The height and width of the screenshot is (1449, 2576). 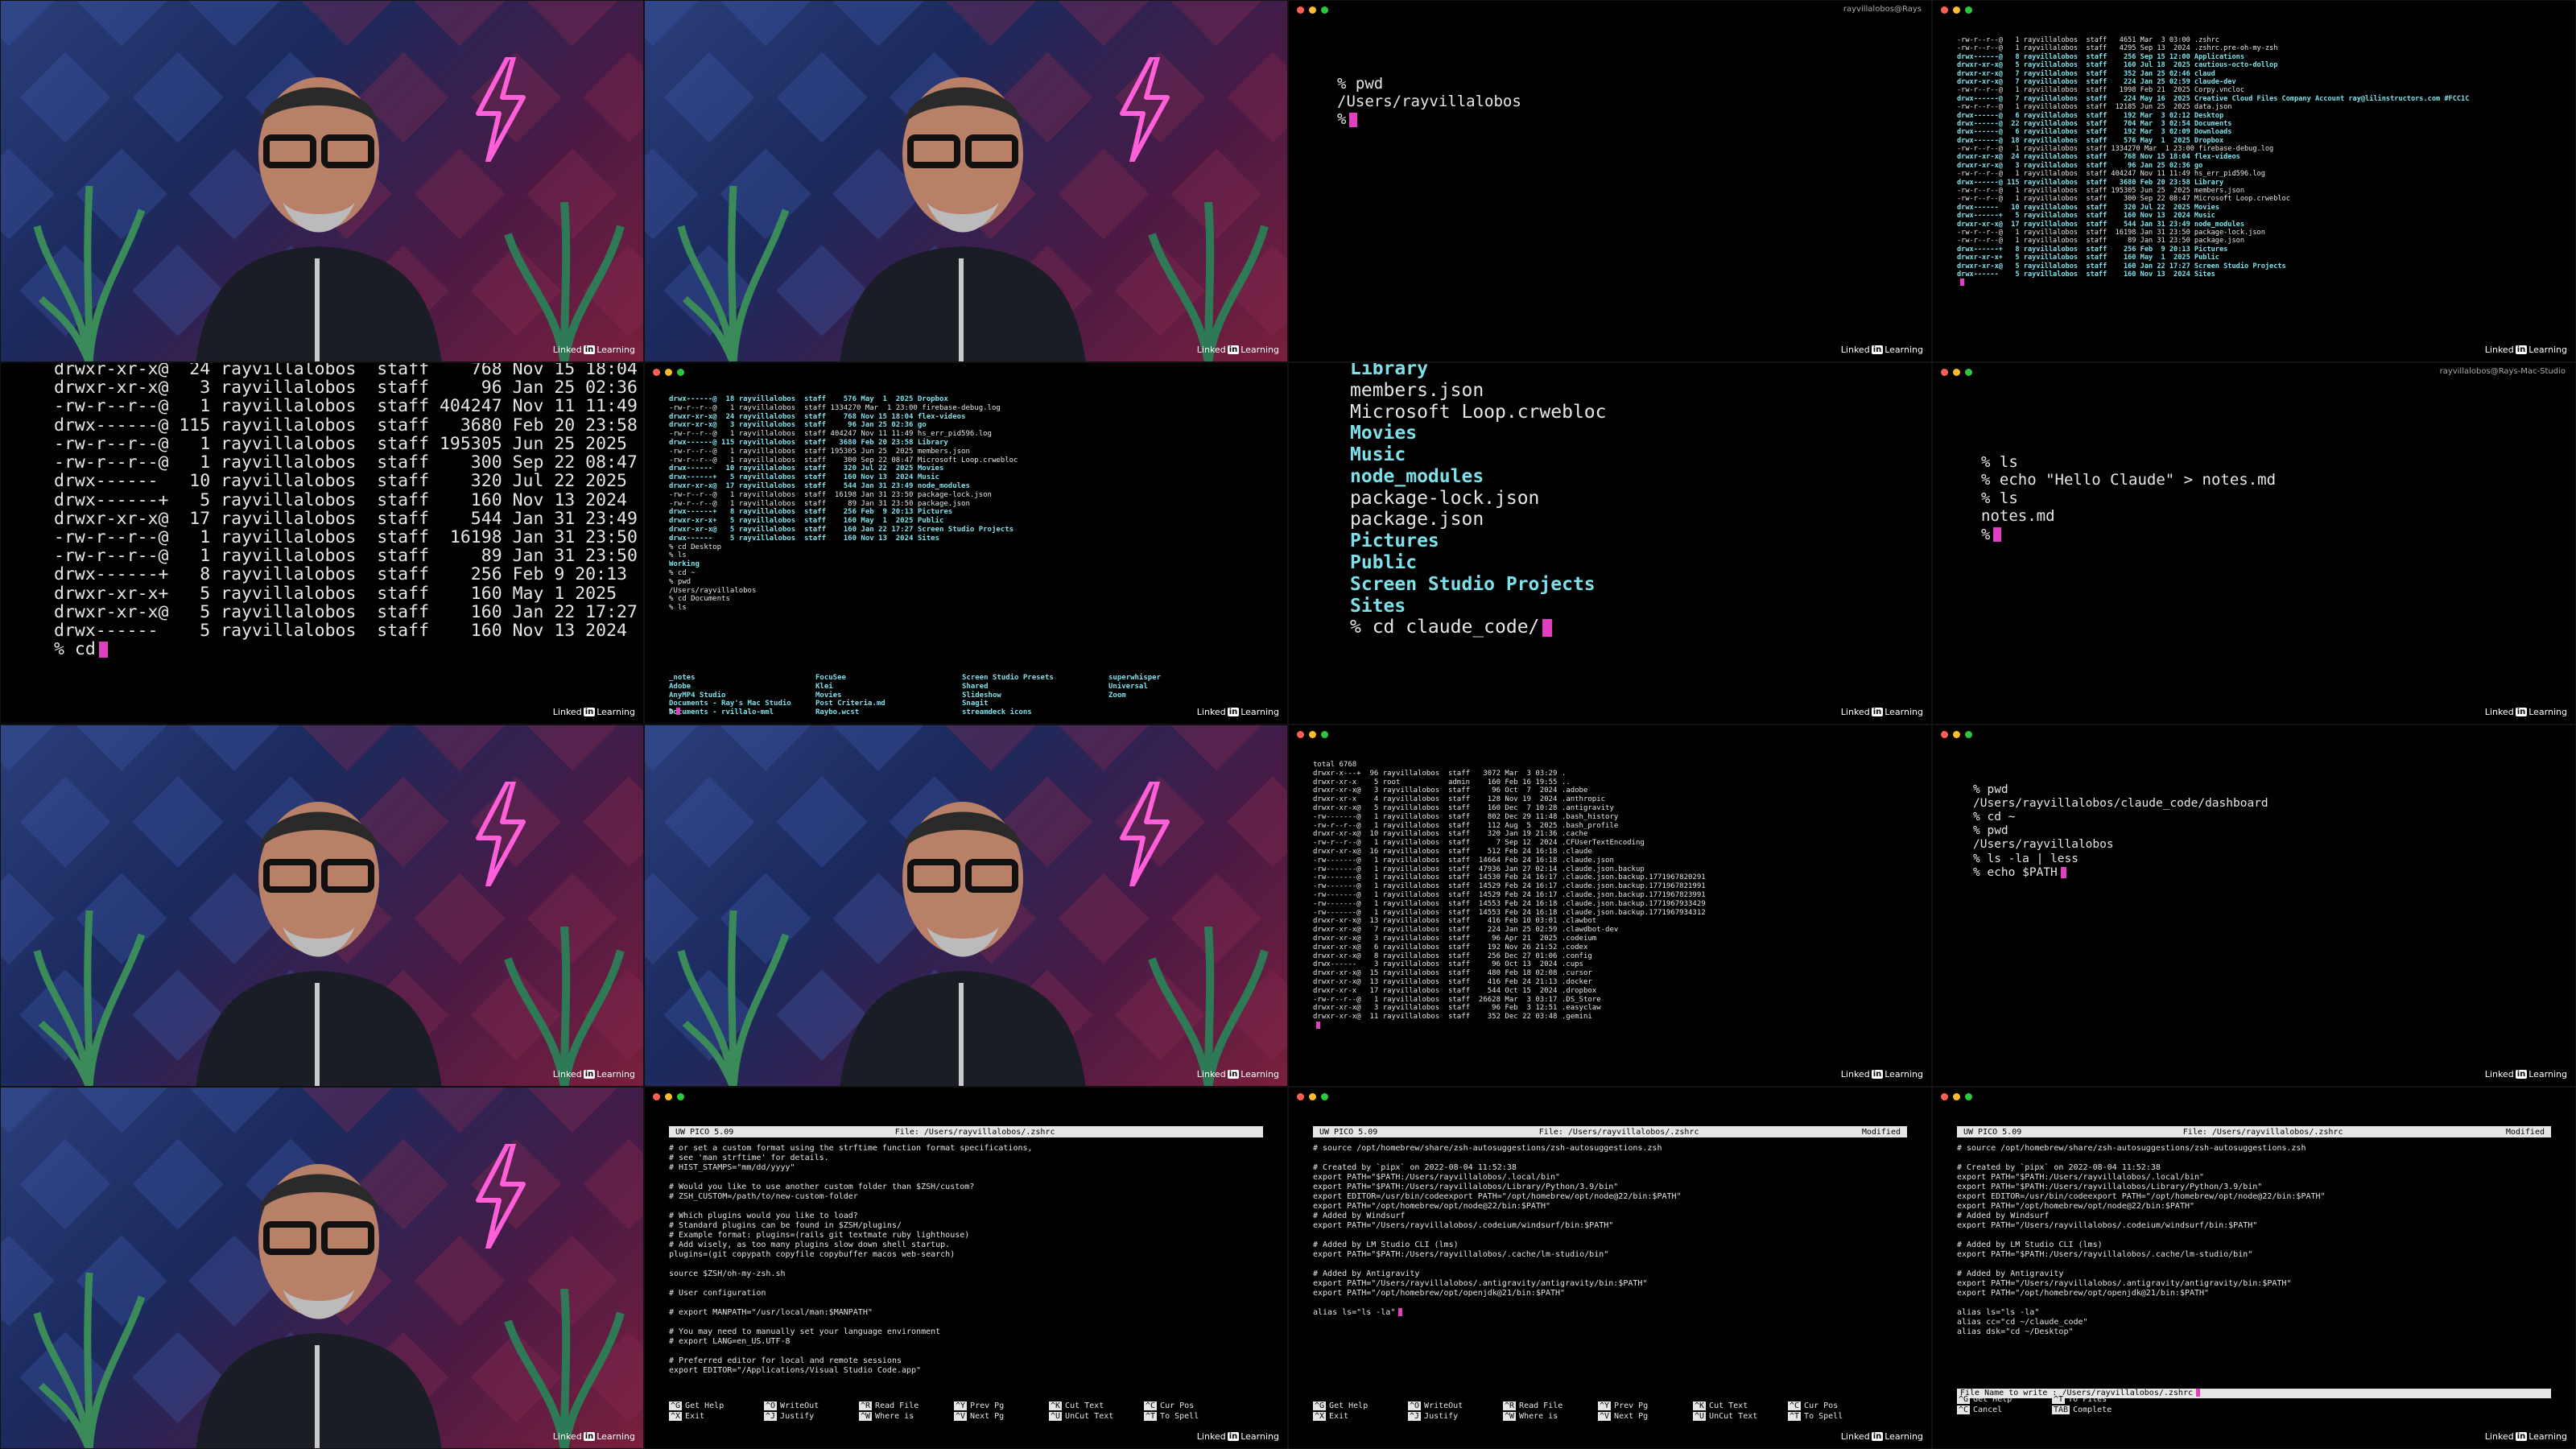 I want to click on terminal-line: % ls -la | less, so click(x=2026, y=858).